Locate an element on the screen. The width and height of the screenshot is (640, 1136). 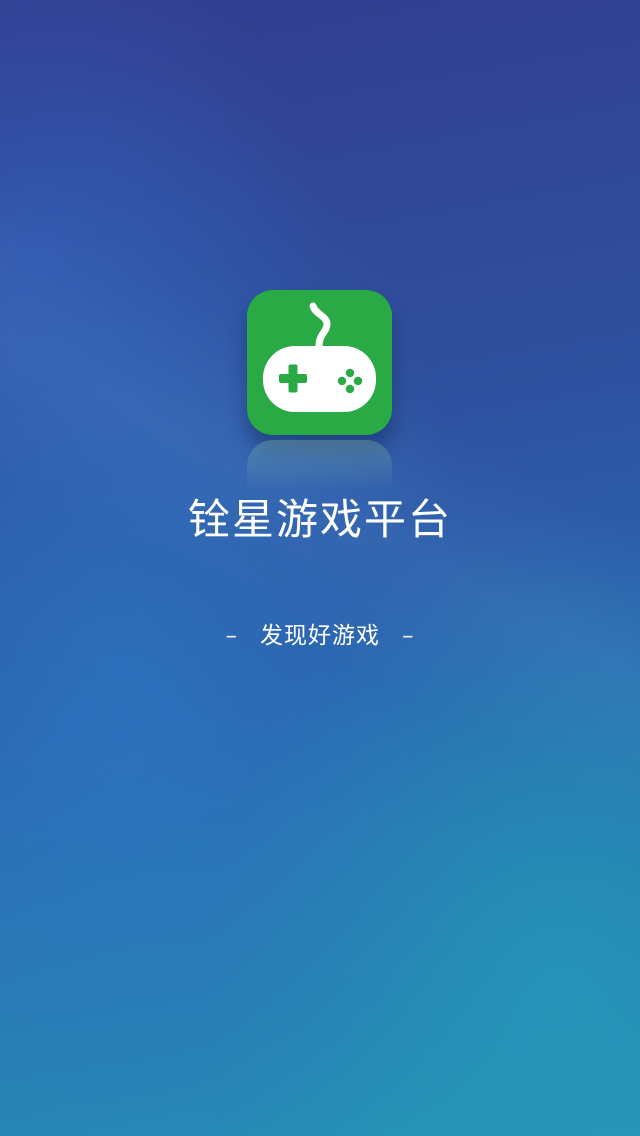
tagline: – 发现好游戏 – is located at coordinates (320, 636).